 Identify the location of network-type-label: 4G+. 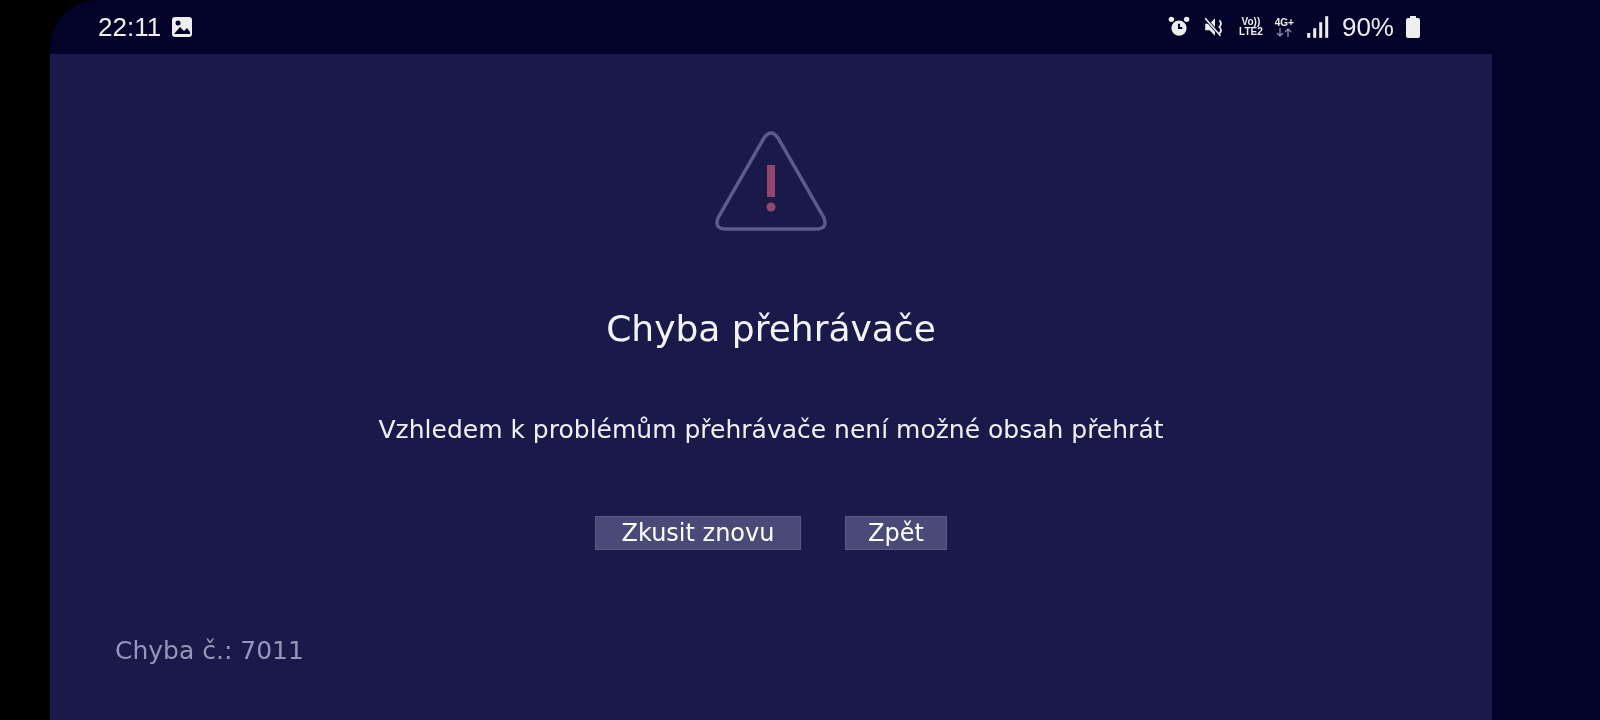
(1284, 22).